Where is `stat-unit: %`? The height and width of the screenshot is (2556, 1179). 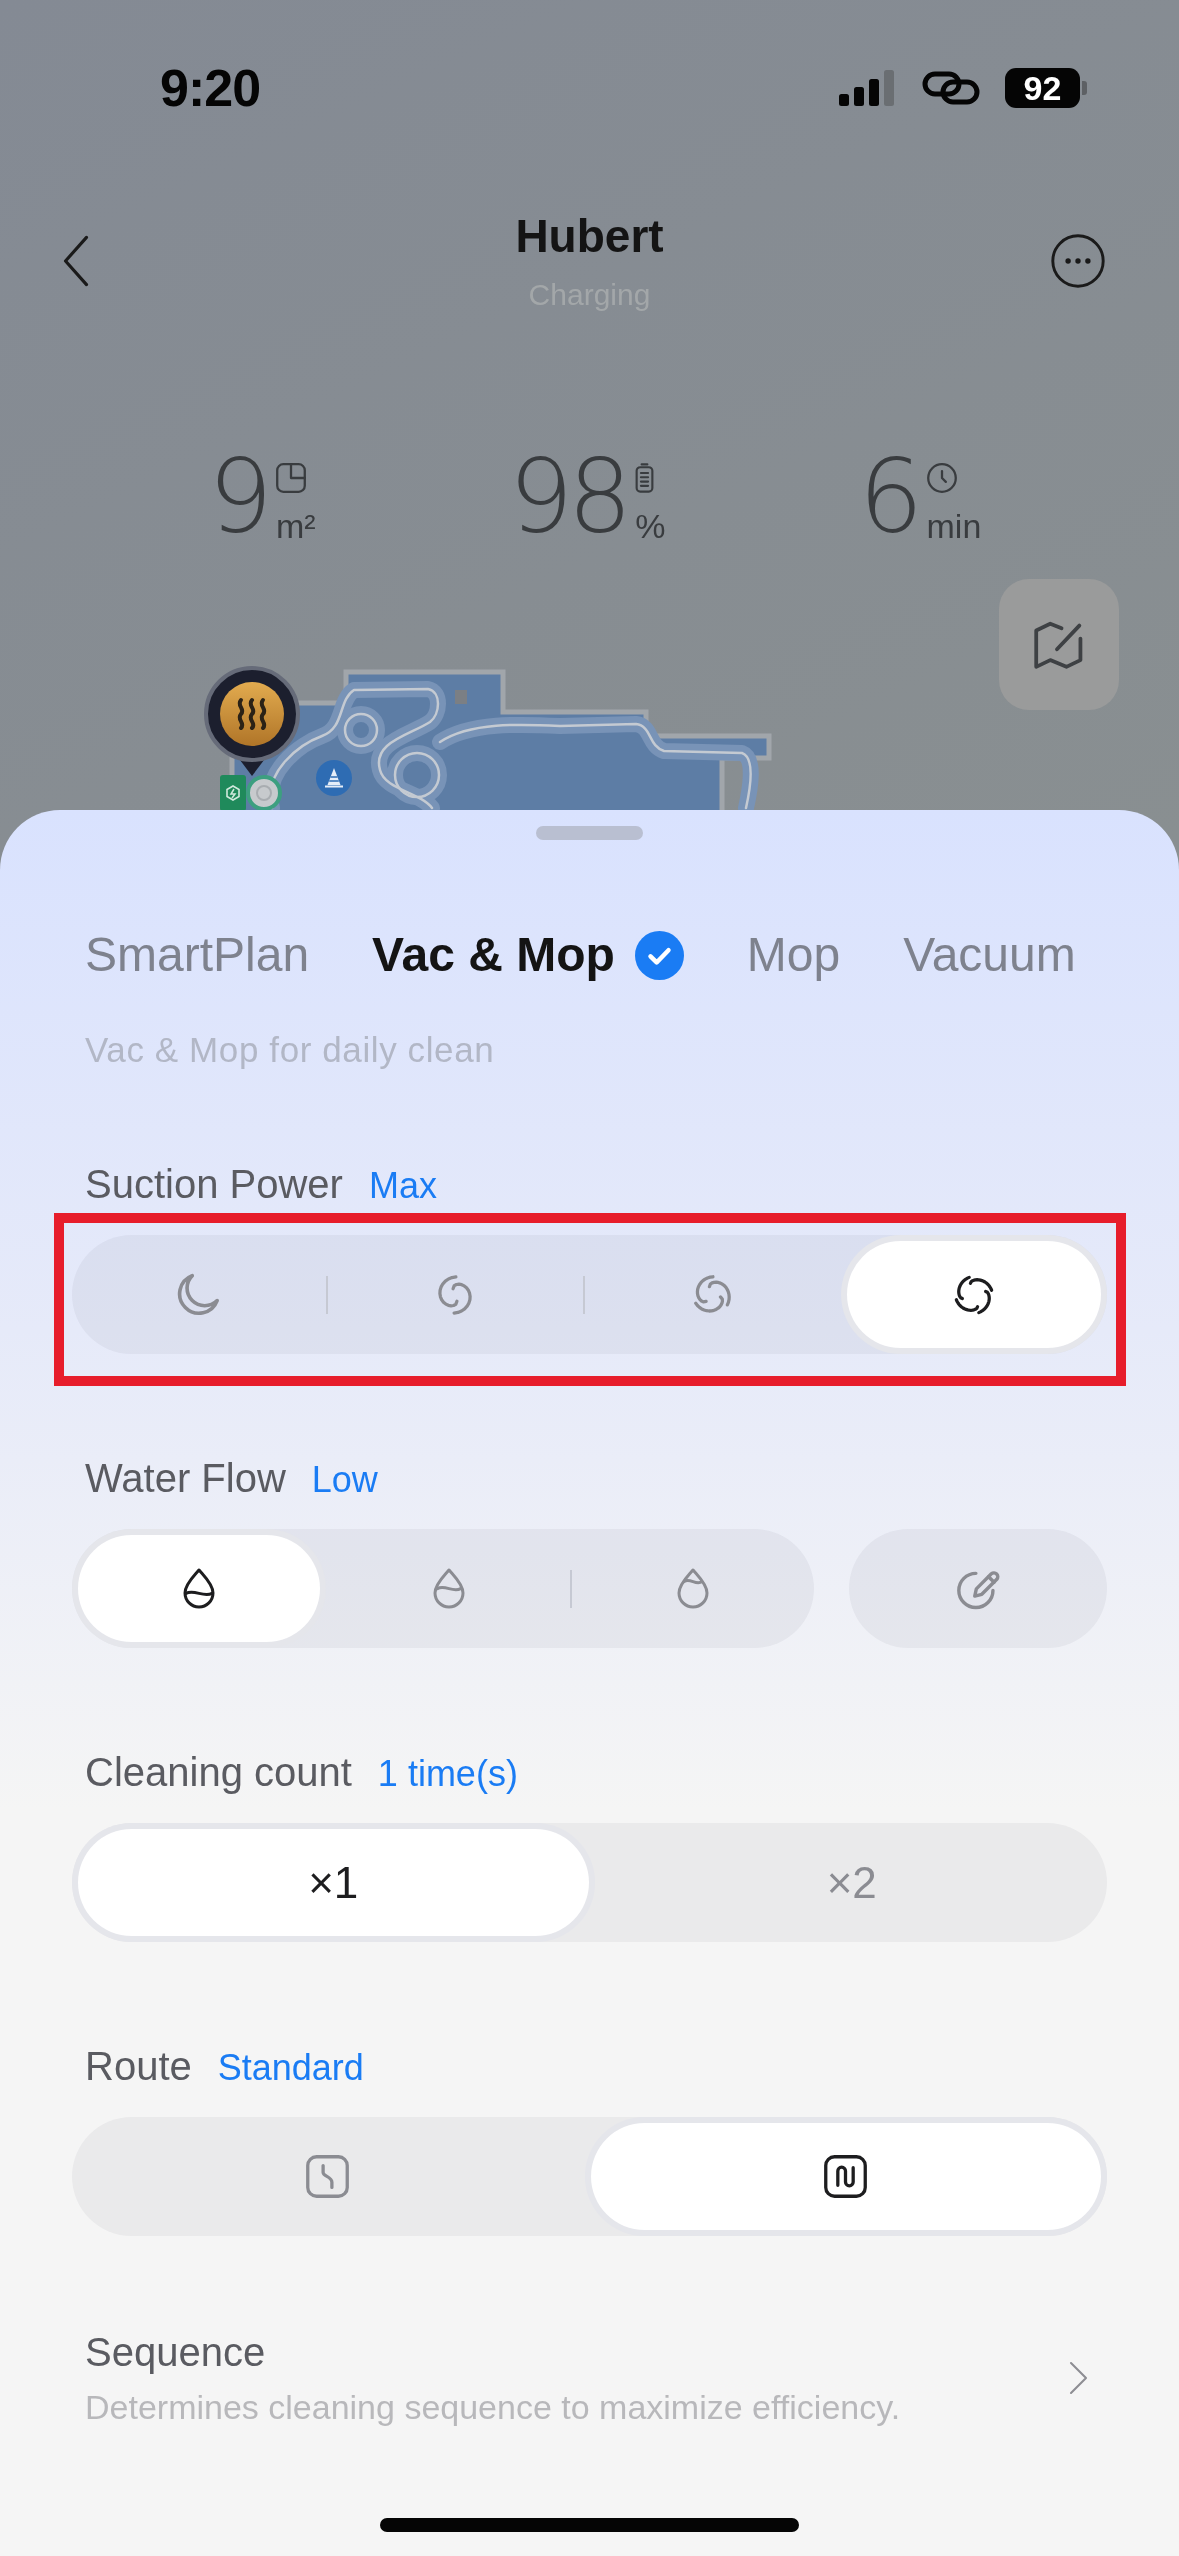 stat-unit: % is located at coordinates (650, 526).